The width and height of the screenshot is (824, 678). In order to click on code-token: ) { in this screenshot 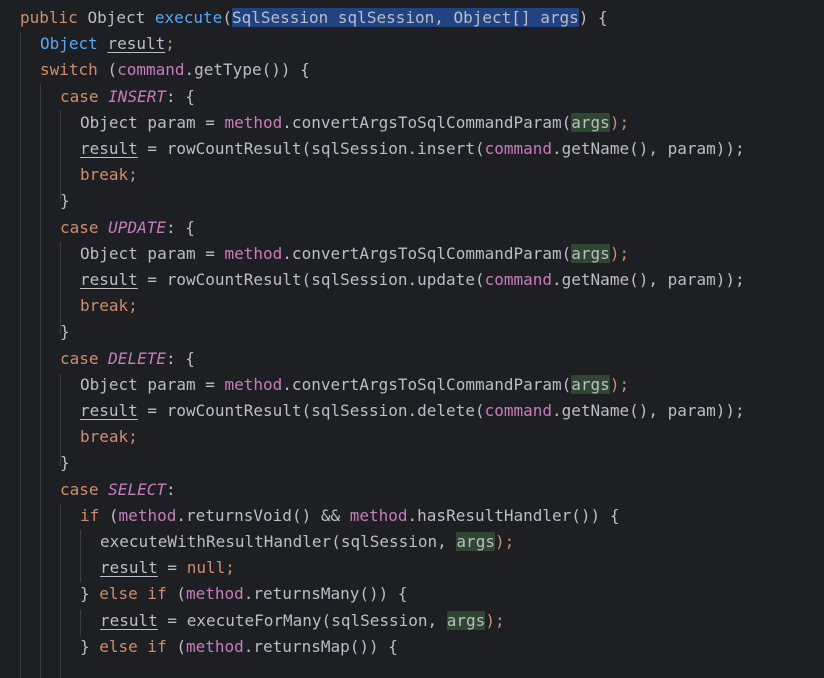, I will do `click(593, 17)`.